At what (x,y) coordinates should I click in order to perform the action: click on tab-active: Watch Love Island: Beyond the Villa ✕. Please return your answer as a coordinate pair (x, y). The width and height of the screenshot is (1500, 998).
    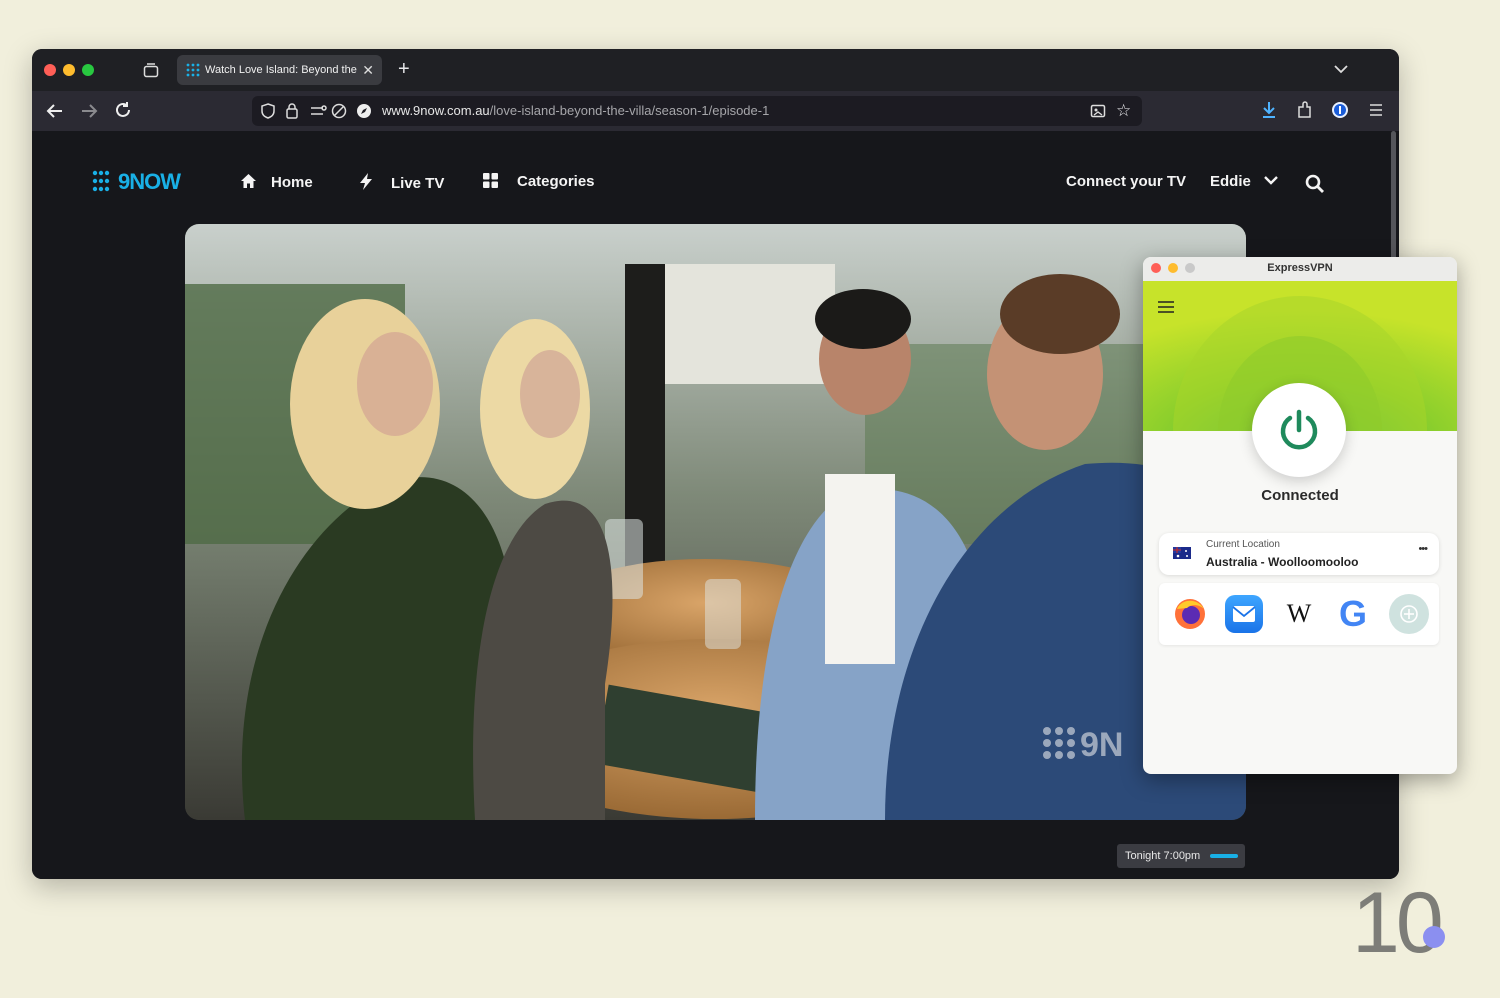
    Looking at the image, I should click on (279, 70).